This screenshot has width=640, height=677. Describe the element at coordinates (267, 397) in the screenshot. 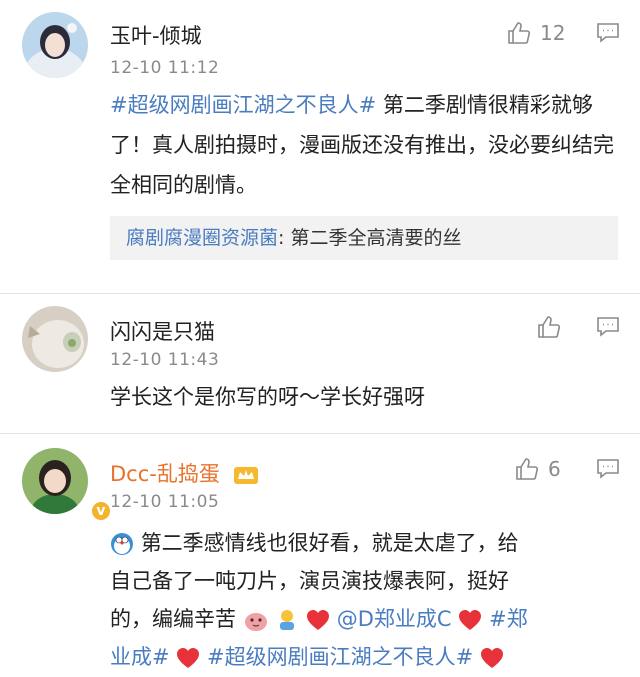

I see `comment-text: 学长这个是你写的呀～学长好强呀` at that location.